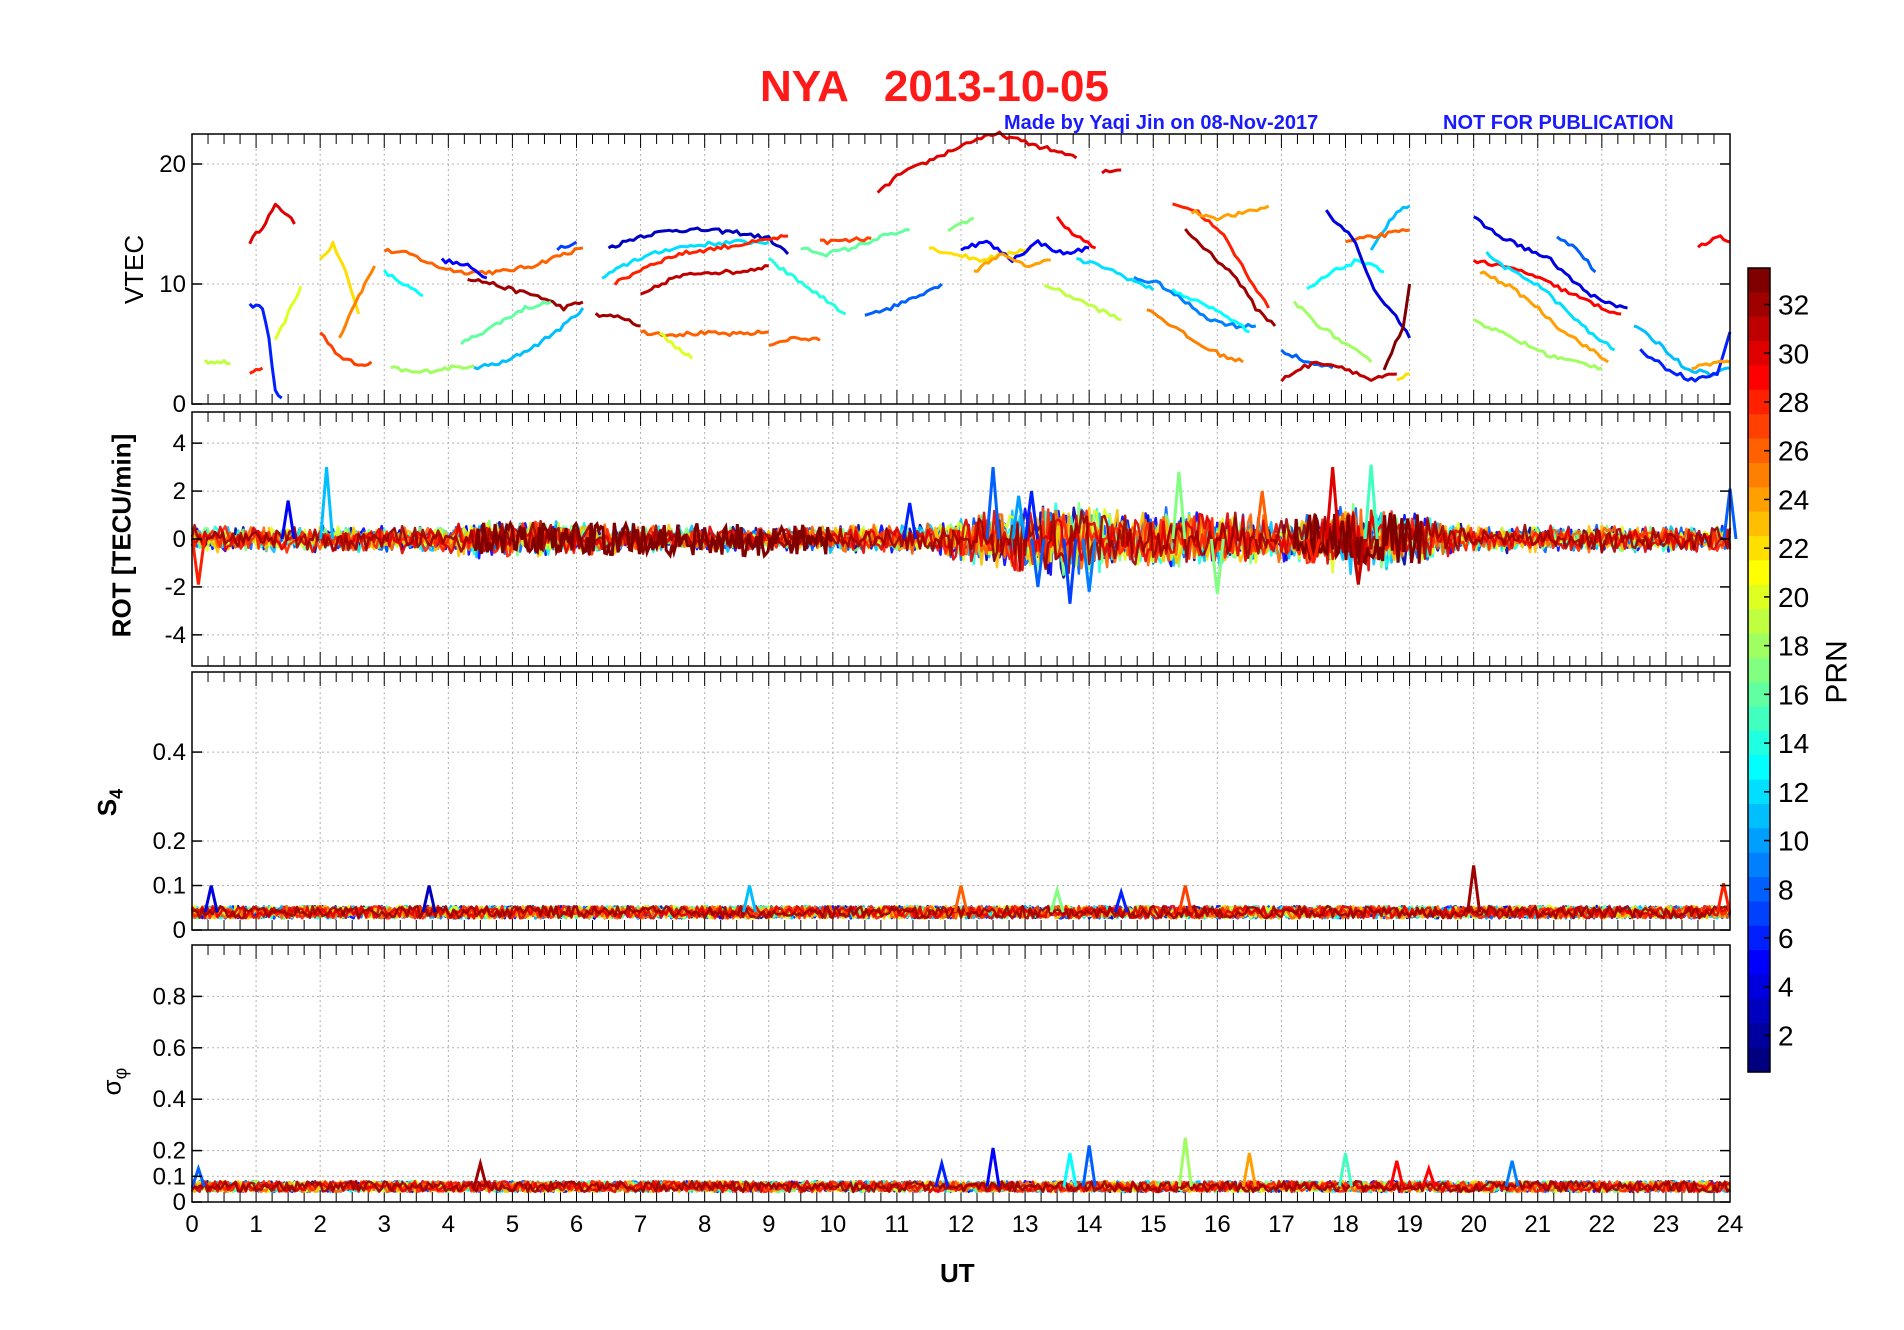 The width and height of the screenshot is (1904, 1330). Describe the element at coordinates (175, 587) in the screenshot. I see `rot-ytick-label: -2` at that location.